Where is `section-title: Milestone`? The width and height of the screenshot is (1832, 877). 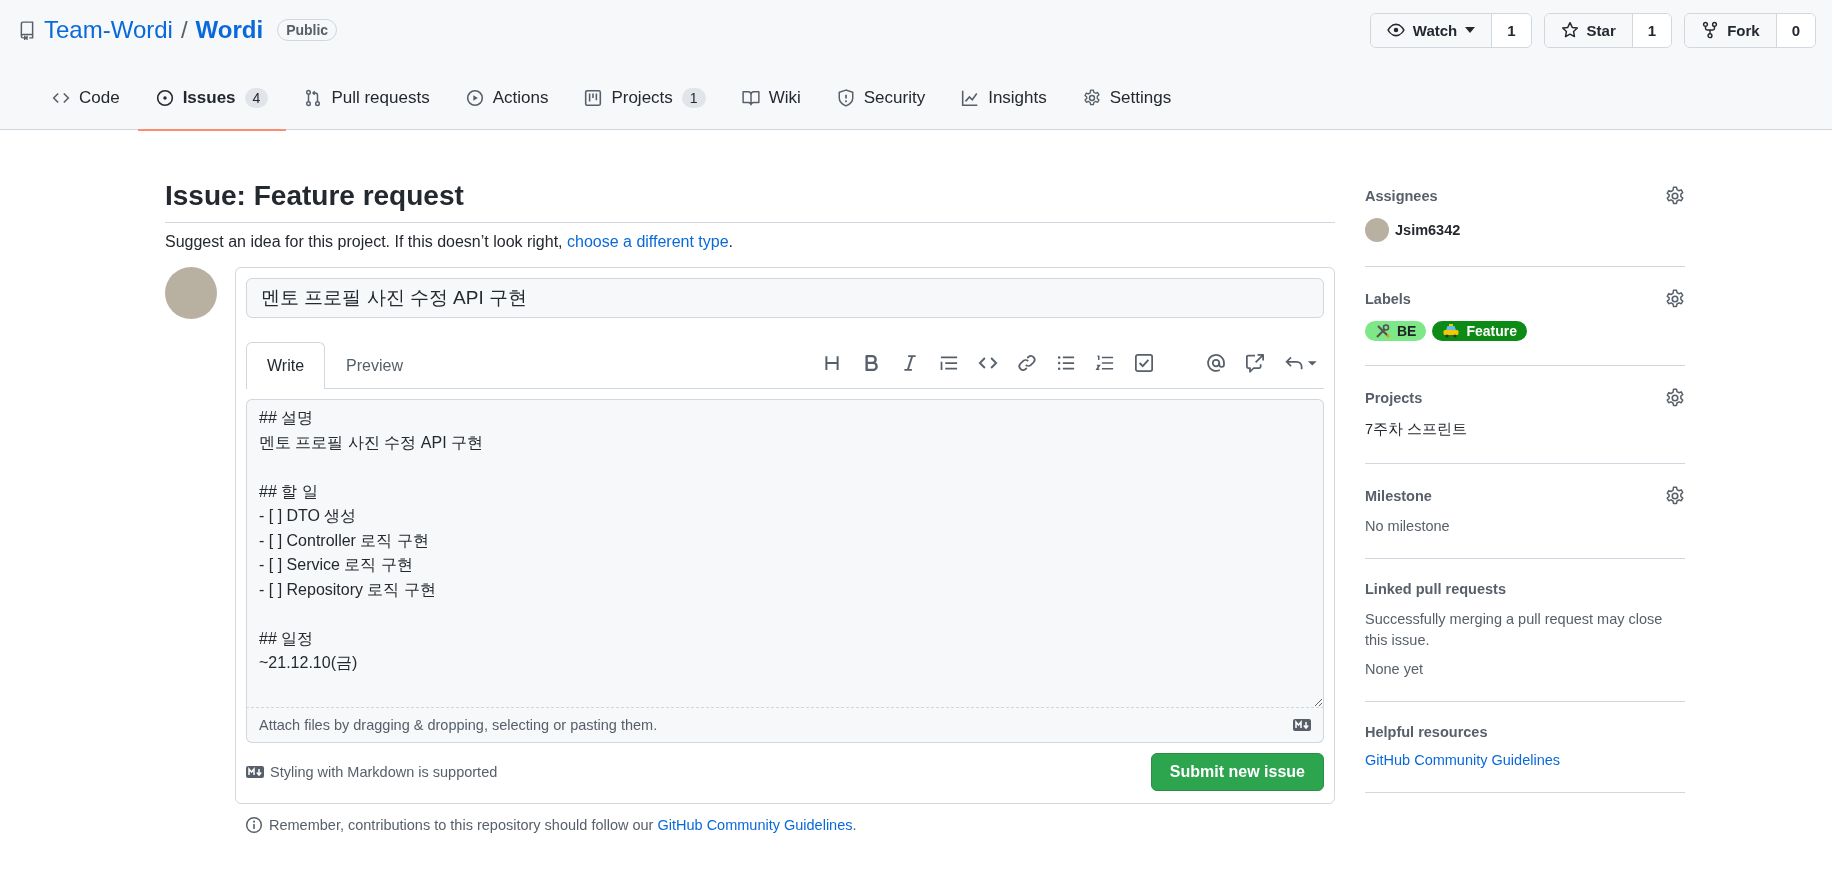 section-title: Milestone is located at coordinates (1398, 496).